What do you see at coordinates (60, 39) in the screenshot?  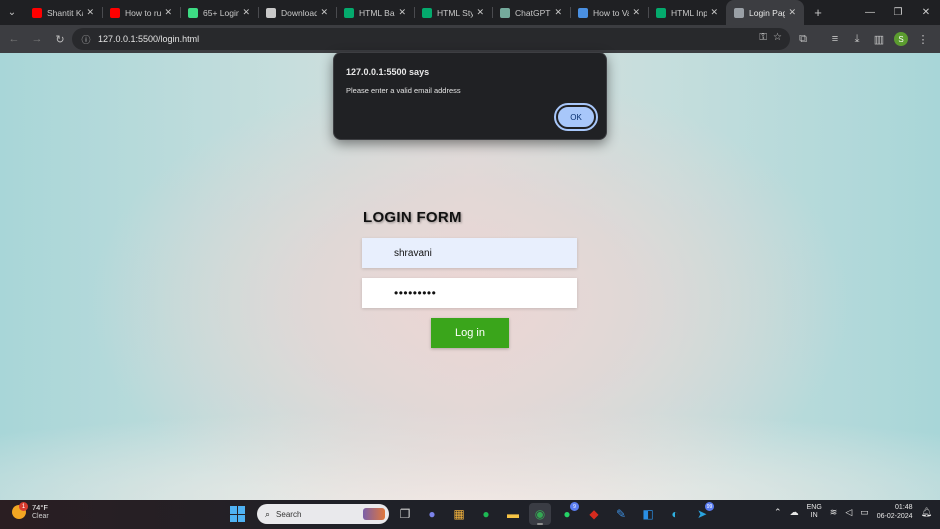 I see `reload-icon: ↻` at bounding box center [60, 39].